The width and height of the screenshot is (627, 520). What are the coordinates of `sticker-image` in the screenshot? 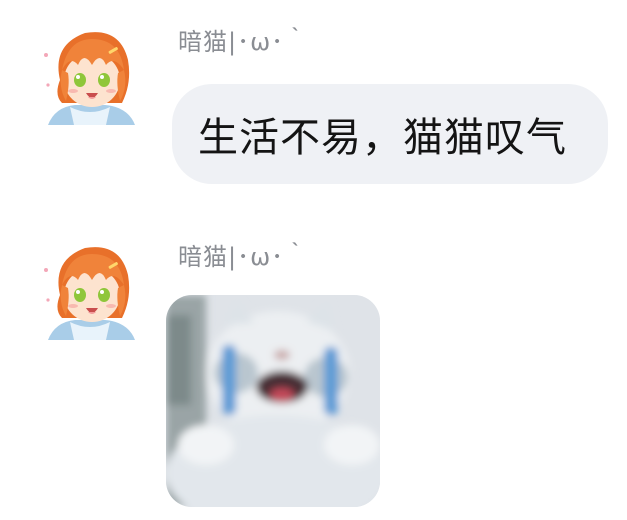 It's located at (273, 401).